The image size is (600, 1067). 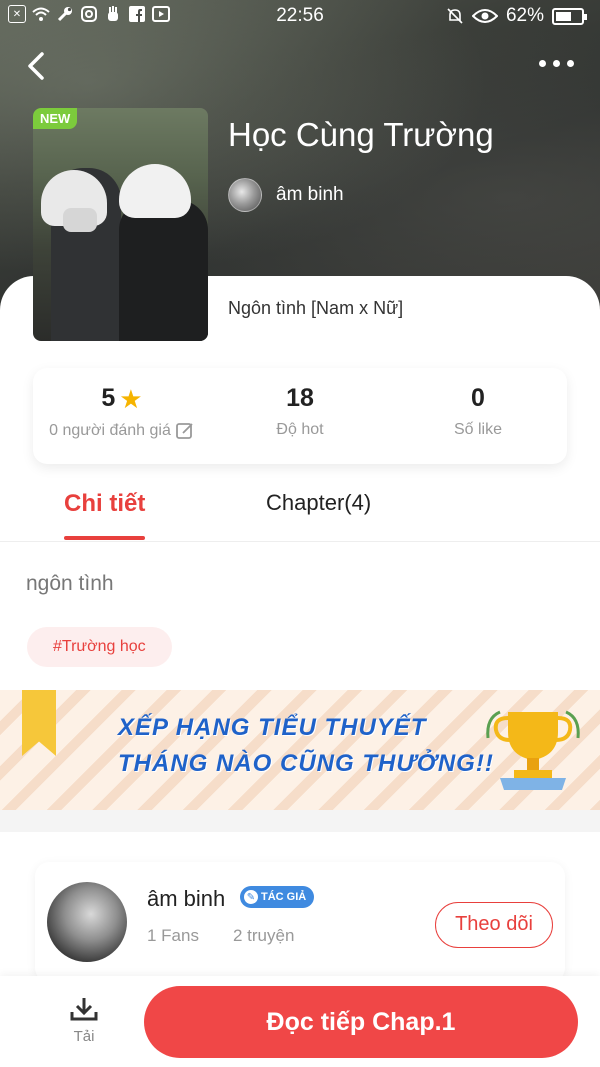 I want to click on story-cover-image: NEW, so click(x=120, y=224).